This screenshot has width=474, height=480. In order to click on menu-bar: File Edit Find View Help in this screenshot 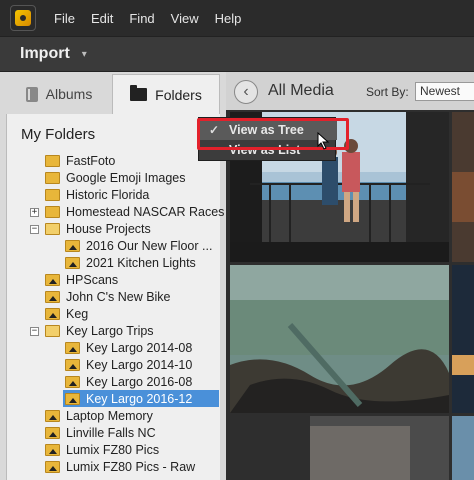, I will do `click(237, 18)`.